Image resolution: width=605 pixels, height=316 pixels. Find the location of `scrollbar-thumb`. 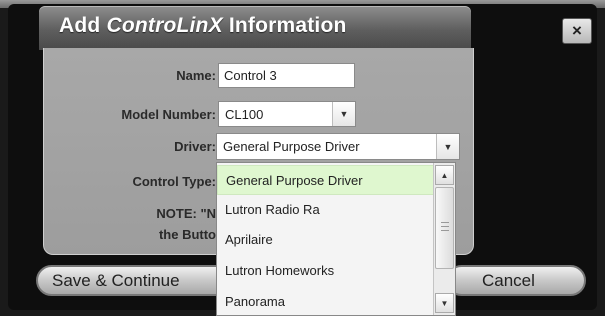

scrollbar-thumb is located at coordinates (444, 228).